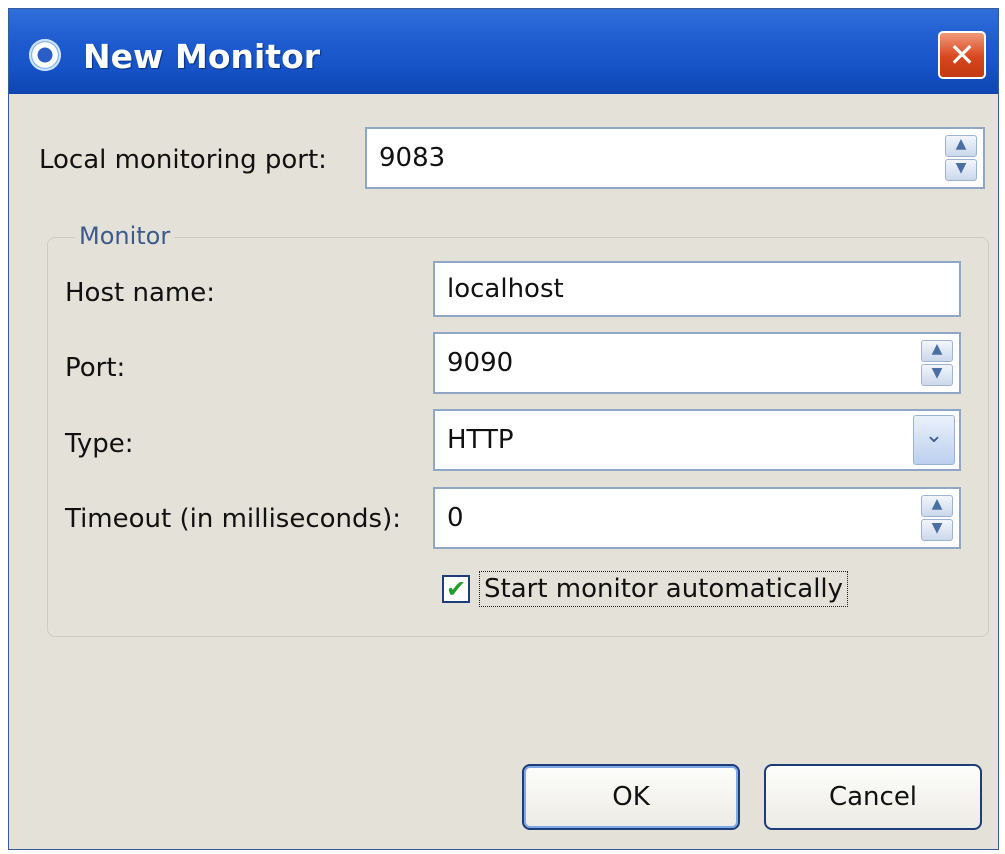 Image resolution: width=1005 pixels, height=854 pixels. What do you see at coordinates (480, 363) in the screenshot?
I see `port-value: 9090` at bounding box center [480, 363].